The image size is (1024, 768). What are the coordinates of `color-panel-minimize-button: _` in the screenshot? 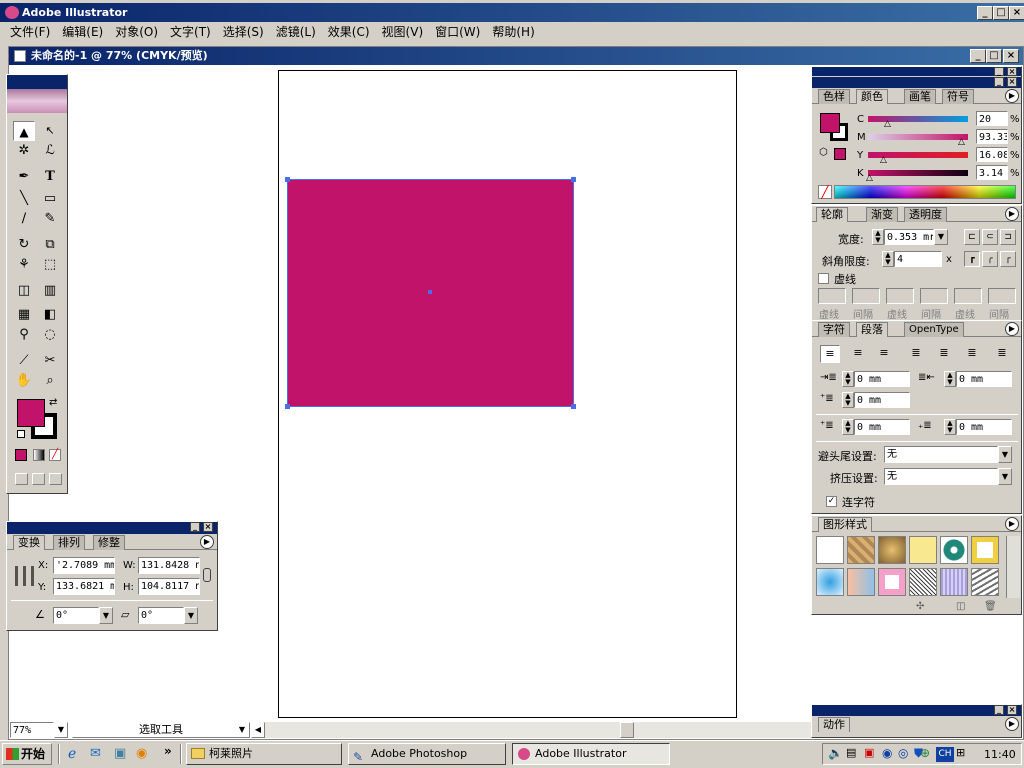 It's located at (999, 71).